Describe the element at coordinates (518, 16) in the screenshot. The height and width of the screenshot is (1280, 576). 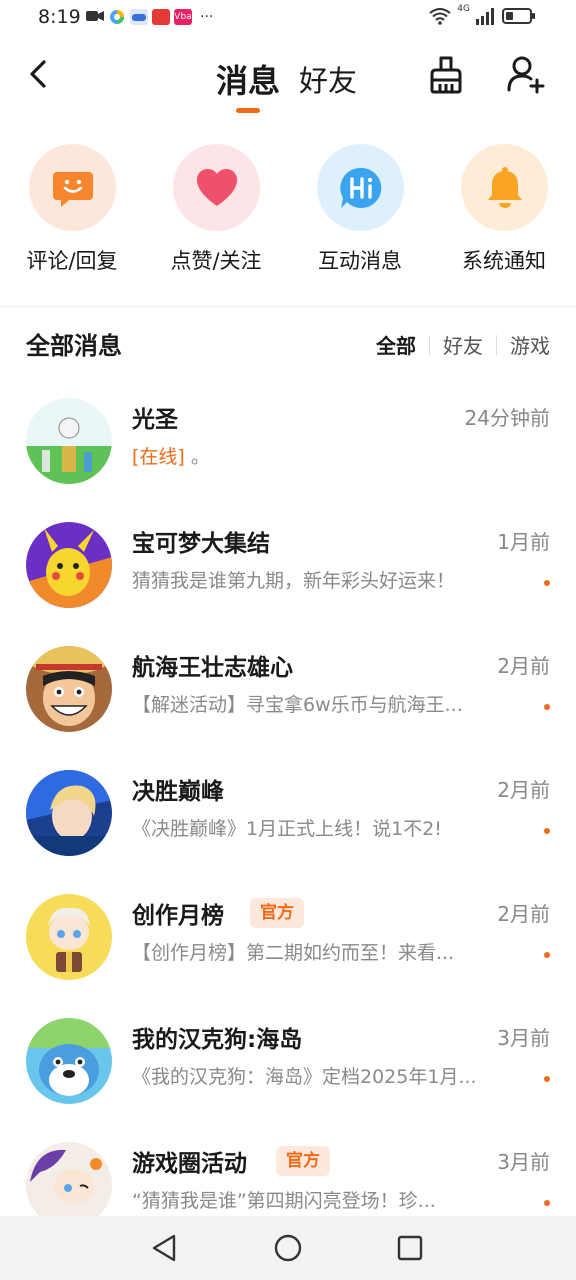
I see `battery-icon` at that location.